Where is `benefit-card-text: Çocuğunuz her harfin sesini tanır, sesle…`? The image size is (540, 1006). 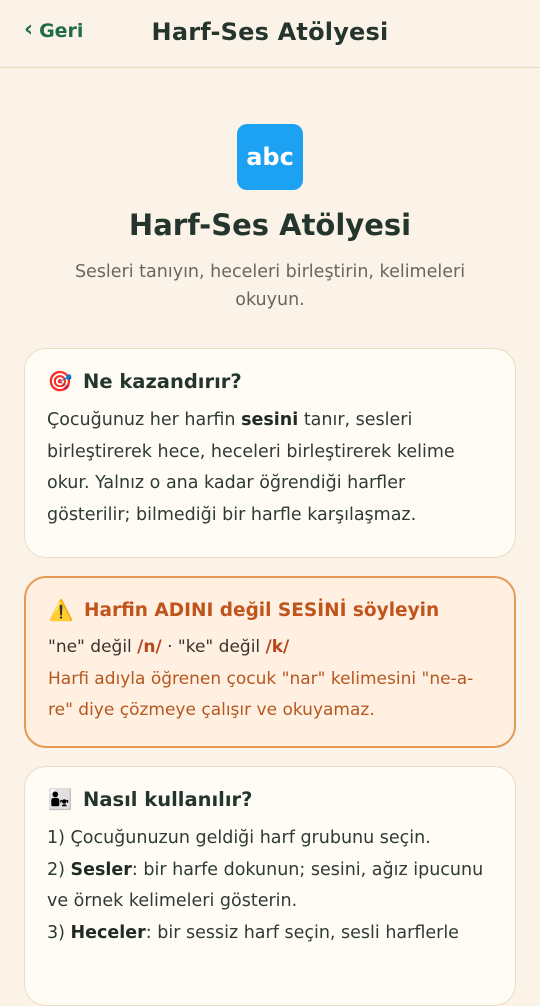
benefit-card-text: Çocuğunuz her harfin sesini tanır, sesle… is located at coordinates (270, 468).